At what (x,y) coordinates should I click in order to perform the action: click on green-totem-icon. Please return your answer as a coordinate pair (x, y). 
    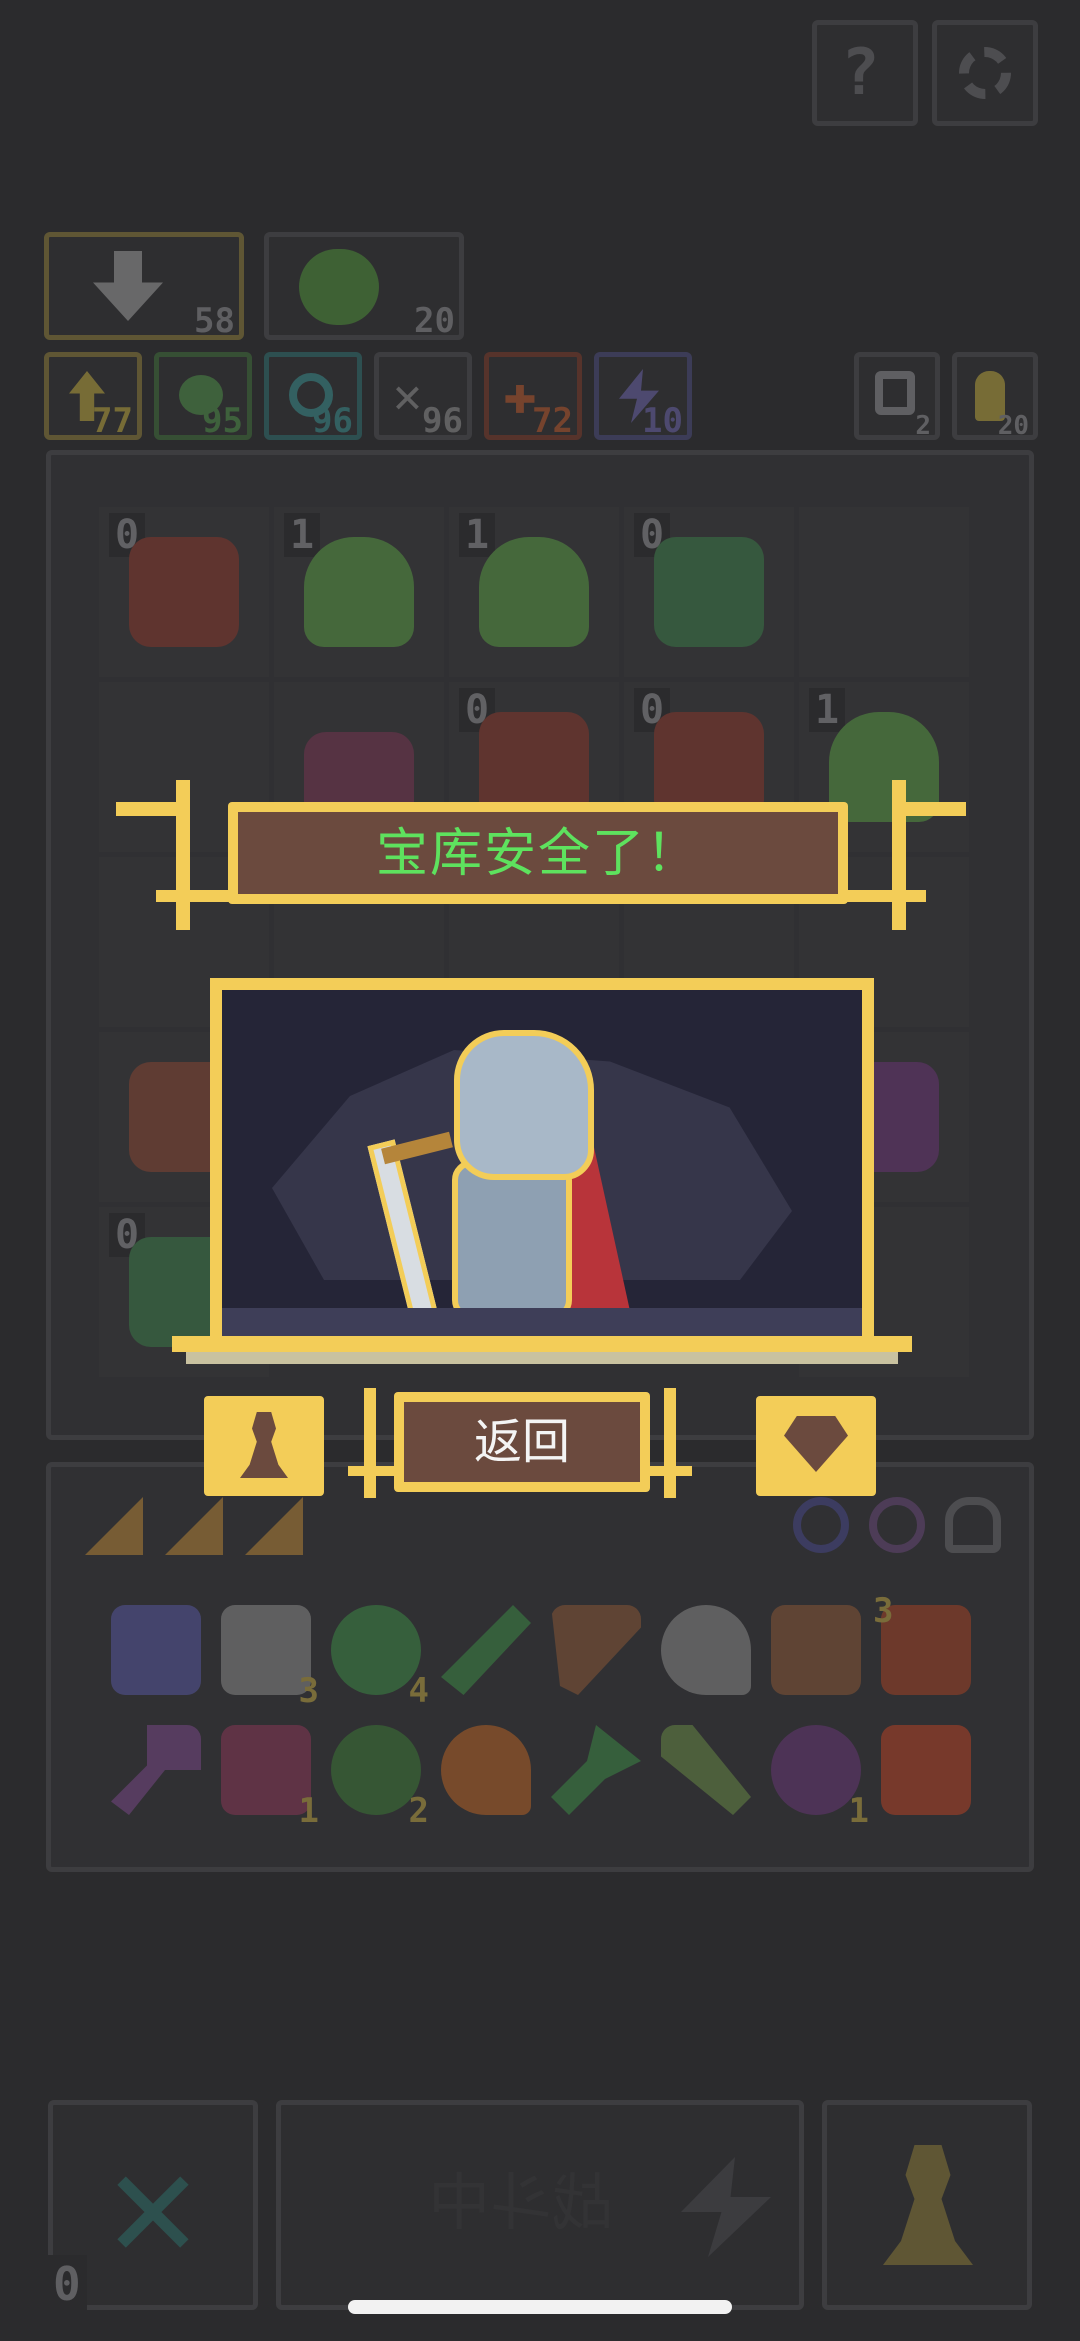
    Looking at the image, I should click on (709, 592).